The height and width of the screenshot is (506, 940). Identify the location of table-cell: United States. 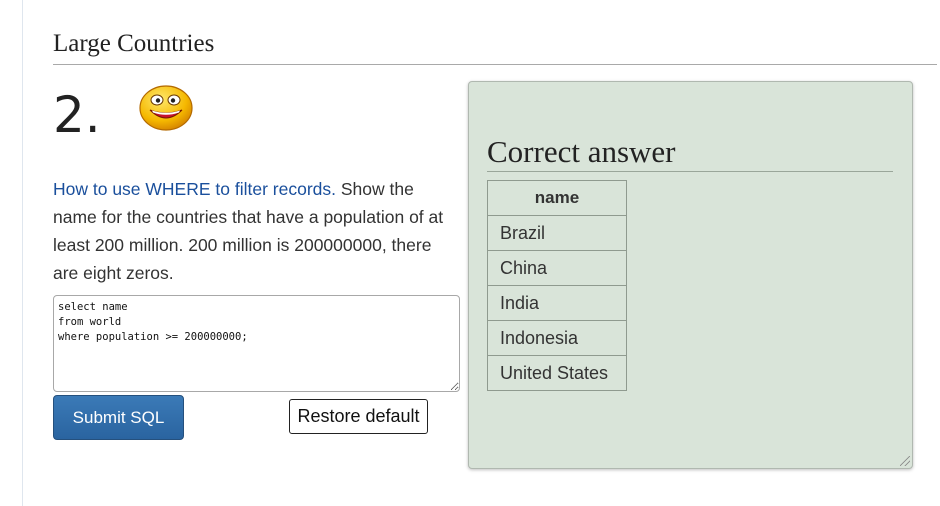
(557, 373).